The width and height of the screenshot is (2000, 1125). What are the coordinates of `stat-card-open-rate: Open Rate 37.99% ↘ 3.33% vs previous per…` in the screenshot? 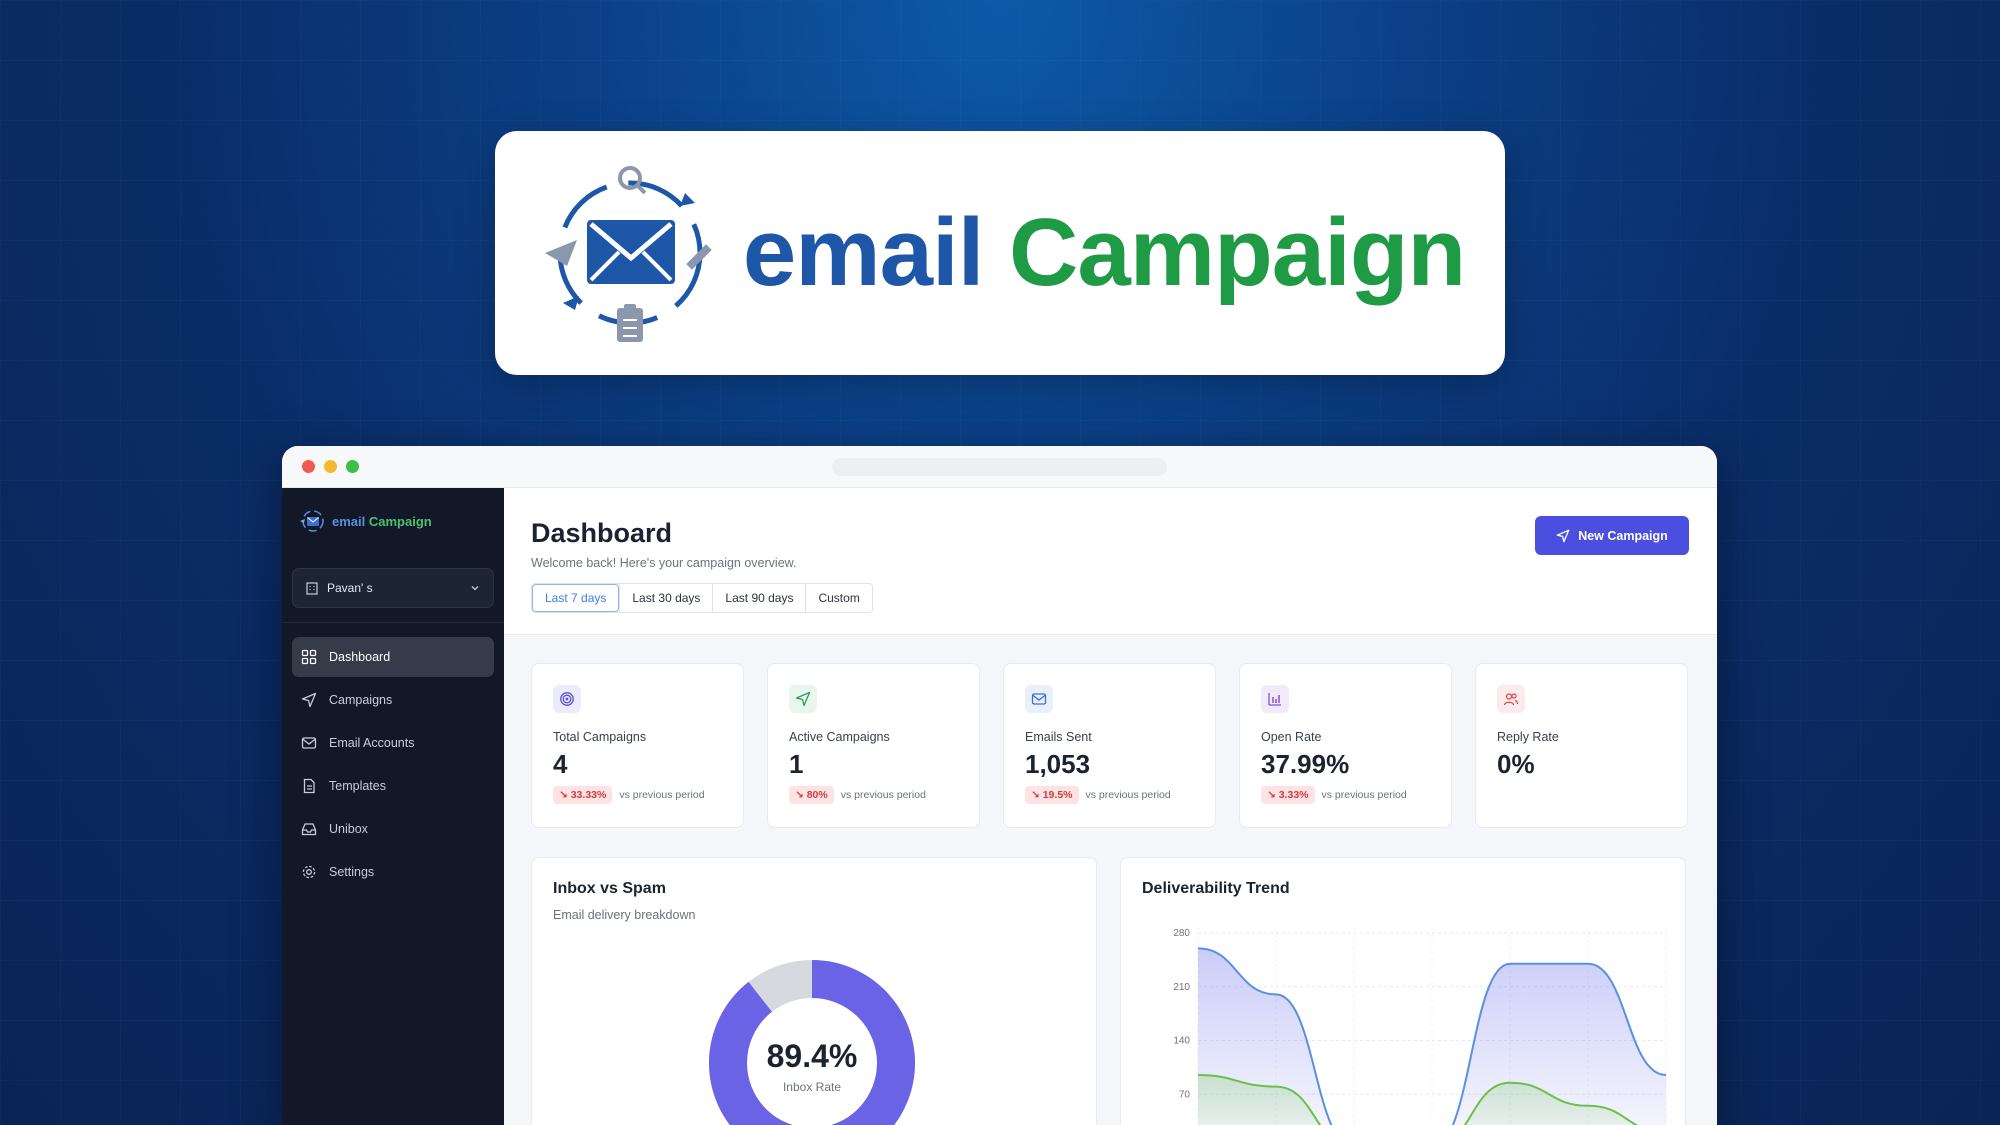 It's located at (1345, 745).